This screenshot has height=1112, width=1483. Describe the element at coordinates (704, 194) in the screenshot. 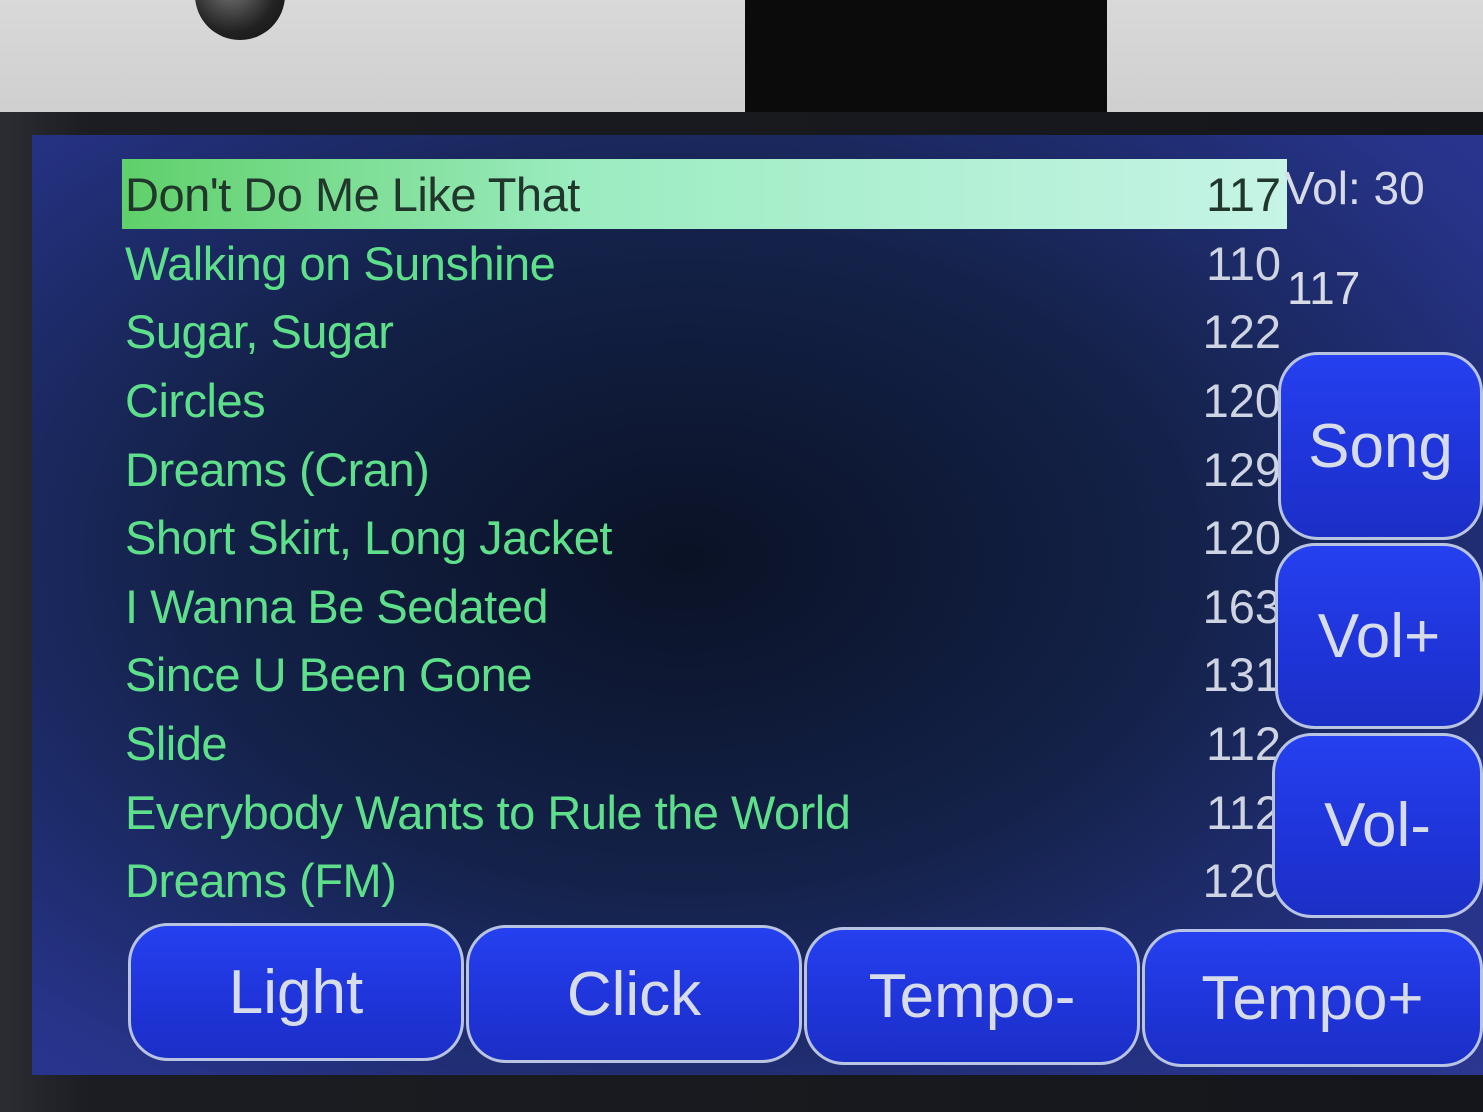

I see `song-row-selected: Don't Do Me Like That 117` at that location.